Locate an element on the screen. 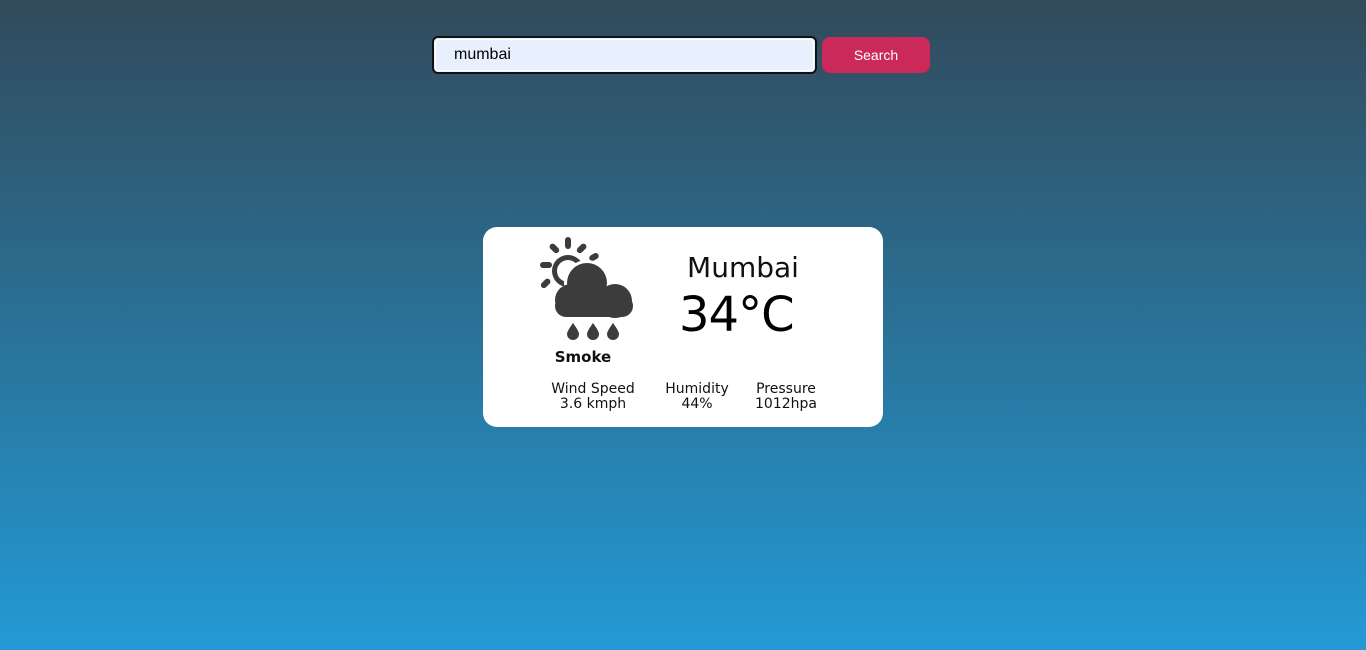  pressure-label: Pressure is located at coordinates (786, 389).